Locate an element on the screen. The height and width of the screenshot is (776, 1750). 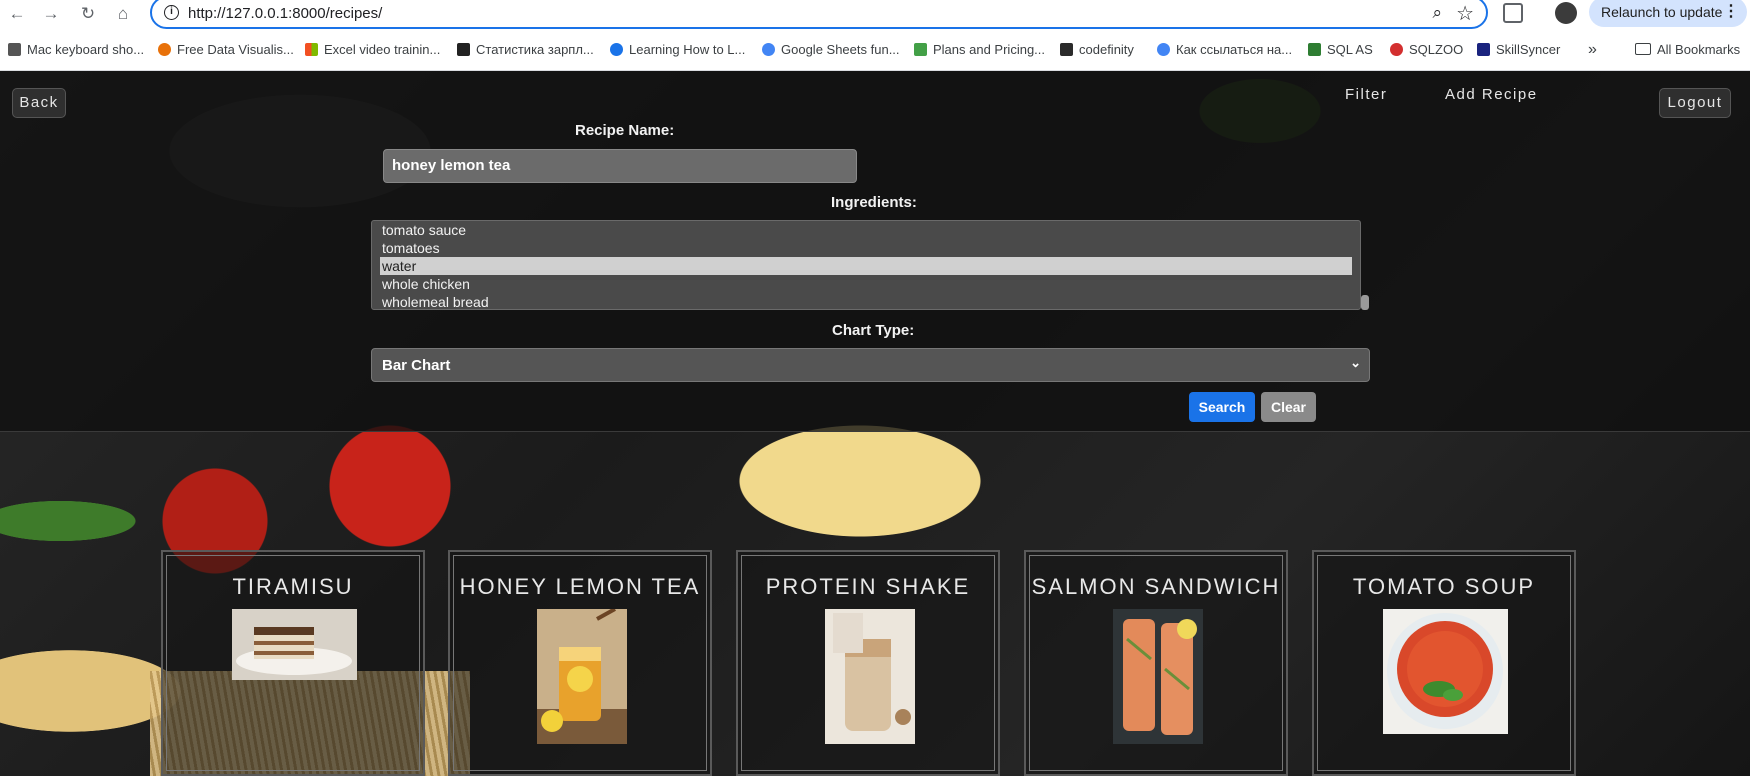
reload-icon: ↻ is located at coordinates (88, 14).